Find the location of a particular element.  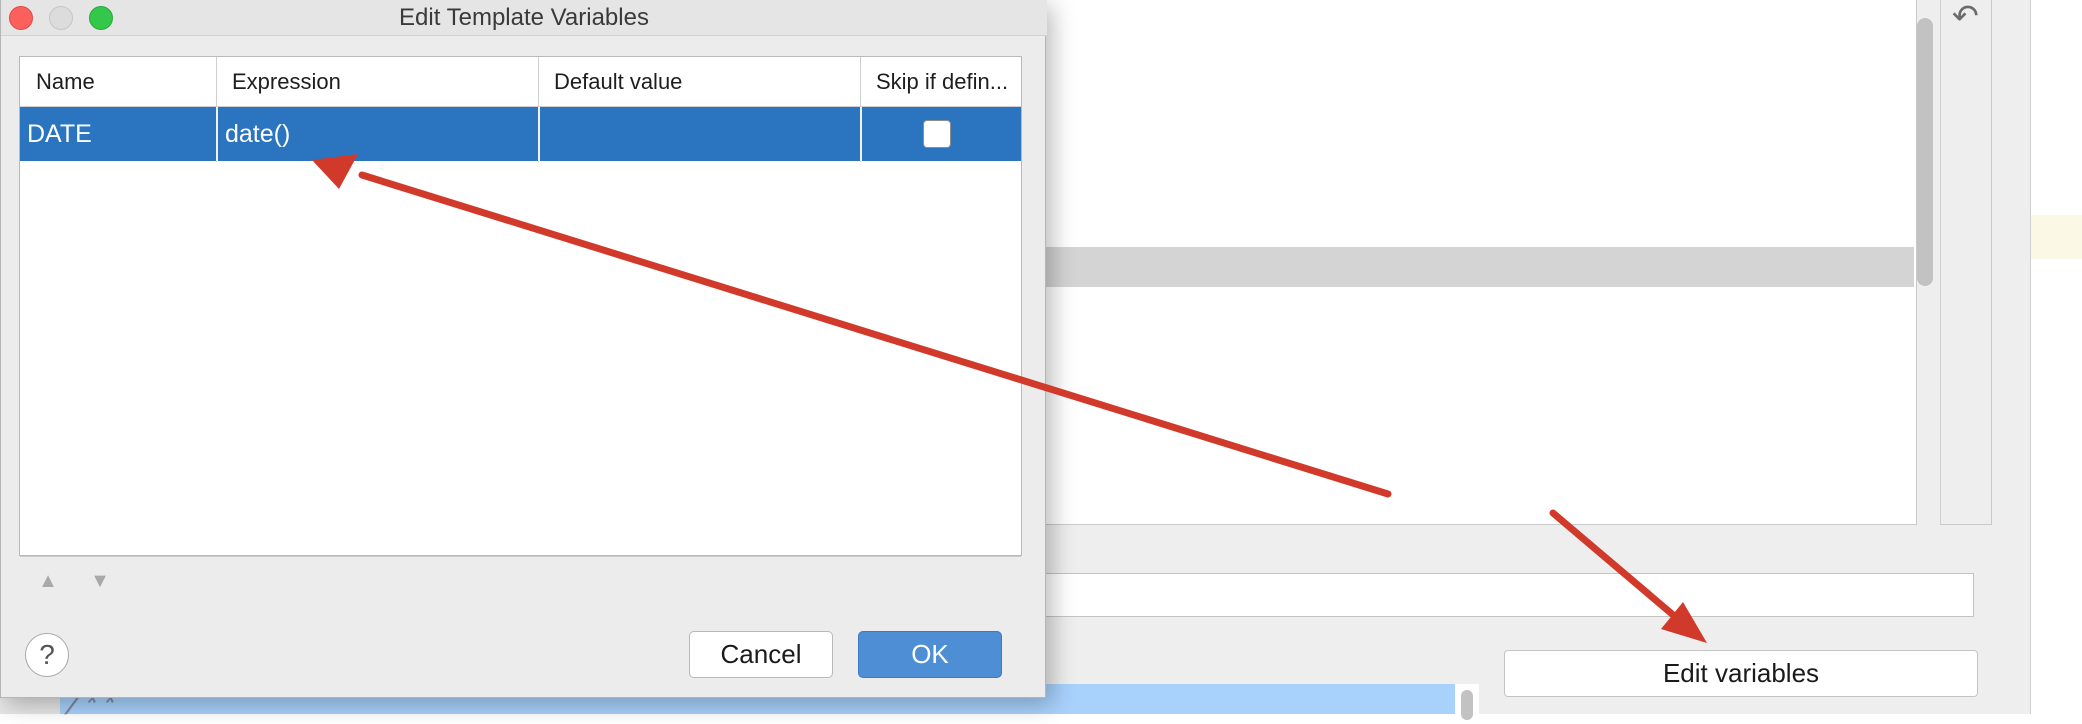

table-toolbar: ▲ ▼ is located at coordinates (520, 581).